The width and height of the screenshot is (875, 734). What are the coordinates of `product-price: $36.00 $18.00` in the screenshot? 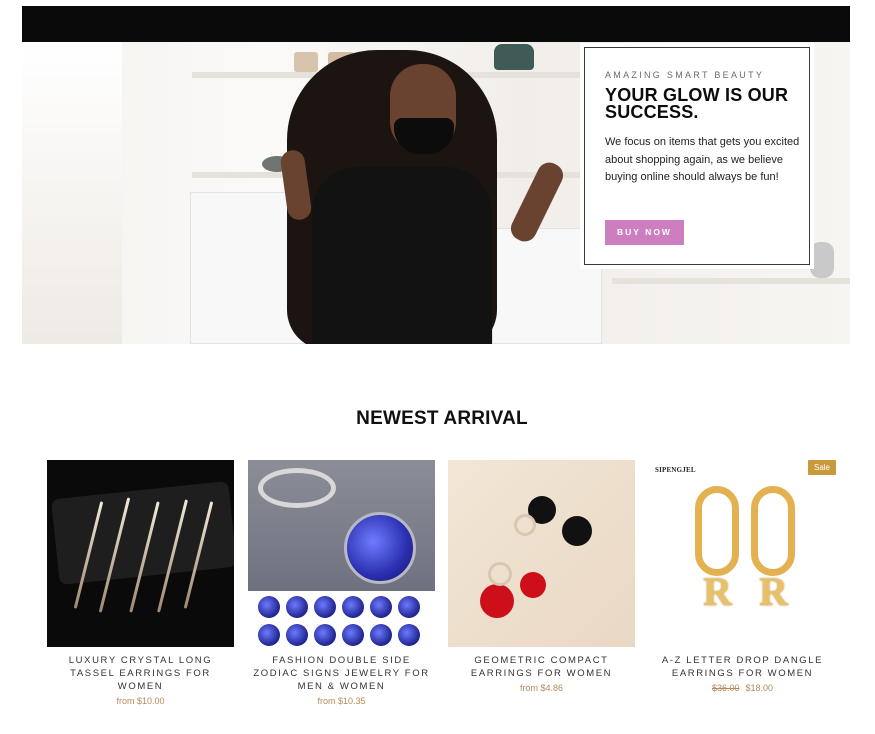 It's located at (742, 688).